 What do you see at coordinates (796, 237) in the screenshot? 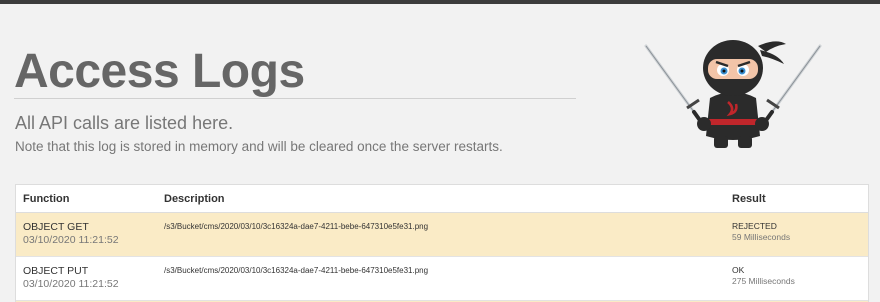
I see `result-duration: 59 Milliseconds` at bounding box center [796, 237].